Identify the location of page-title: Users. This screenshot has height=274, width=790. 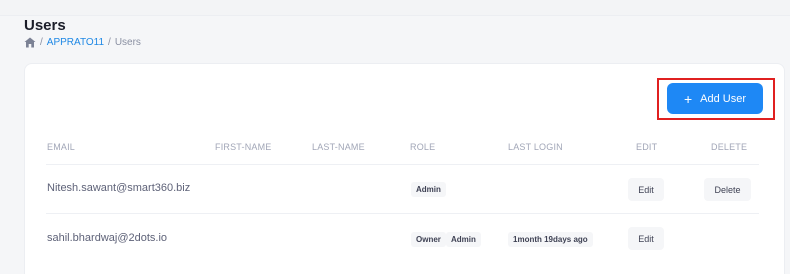
(45, 25).